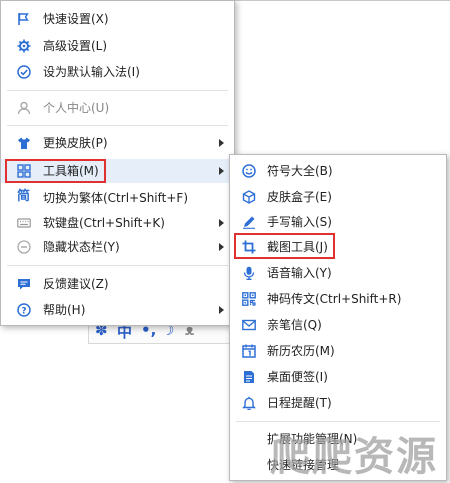 The height and width of the screenshot is (483, 450). I want to click on check-circle-icon, so click(24, 72).